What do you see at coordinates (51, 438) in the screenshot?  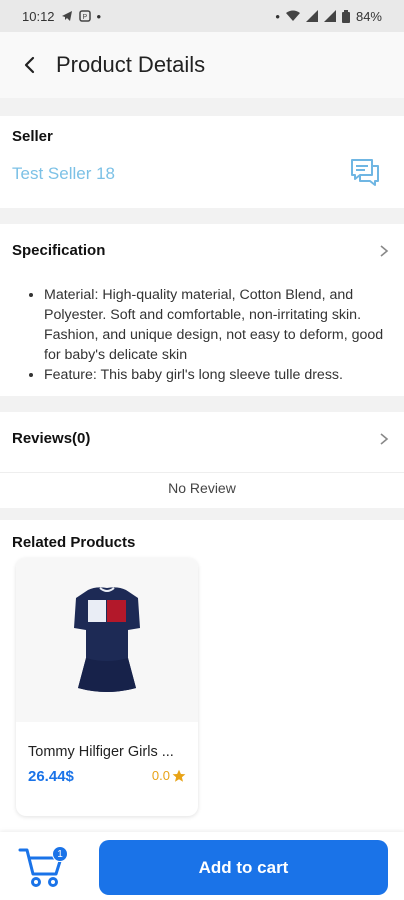 I see `reviews-label: Reviews(0)` at bounding box center [51, 438].